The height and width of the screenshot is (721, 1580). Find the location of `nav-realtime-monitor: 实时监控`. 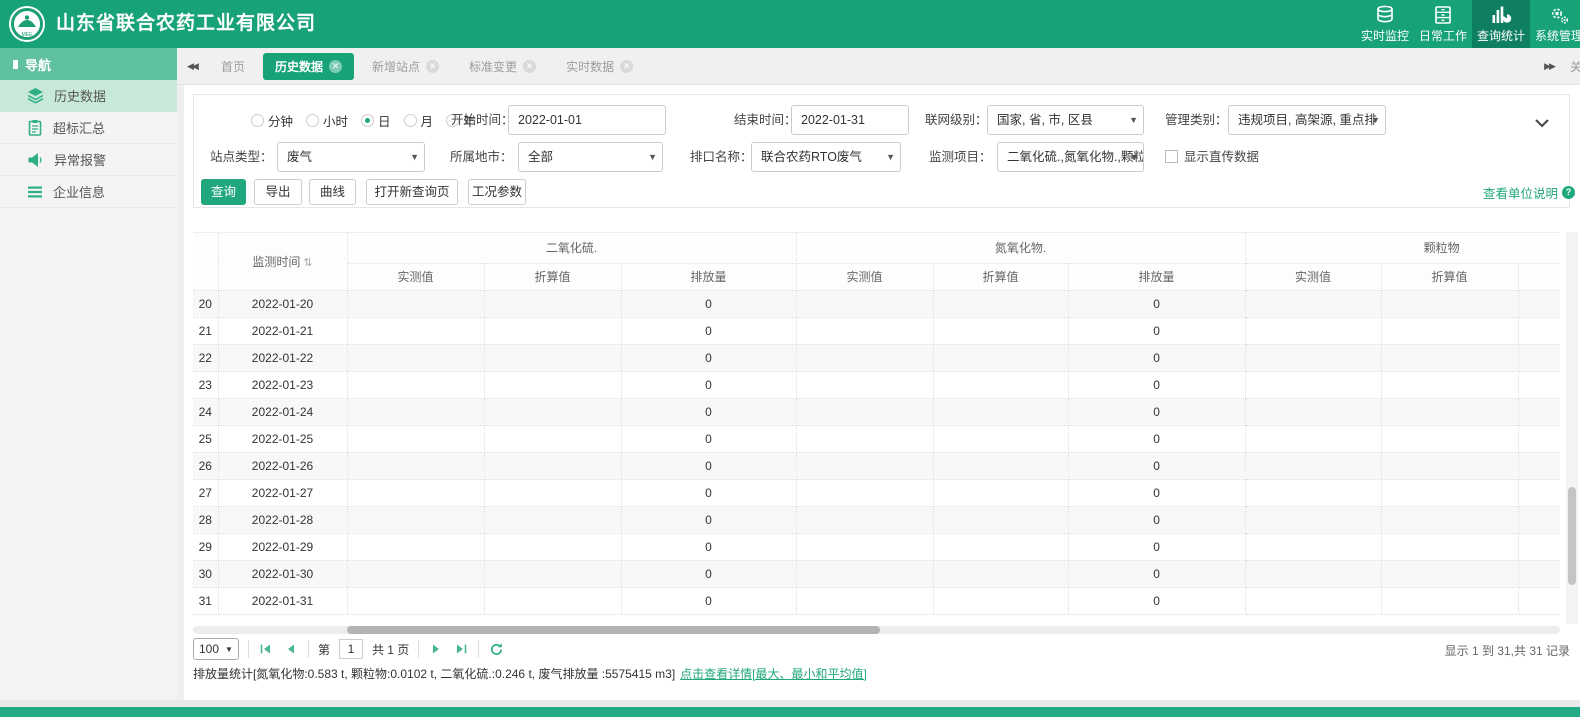

nav-realtime-monitor: 实时监控 is located at coordinates (1385, 24).